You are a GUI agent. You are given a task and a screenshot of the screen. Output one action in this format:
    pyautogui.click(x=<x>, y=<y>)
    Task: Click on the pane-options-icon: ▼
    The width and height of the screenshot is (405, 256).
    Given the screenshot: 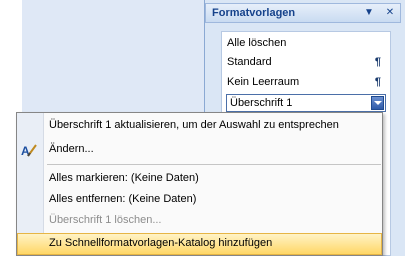 What is the action you would take?
    pyautogui.click(x=369, y=13)
    